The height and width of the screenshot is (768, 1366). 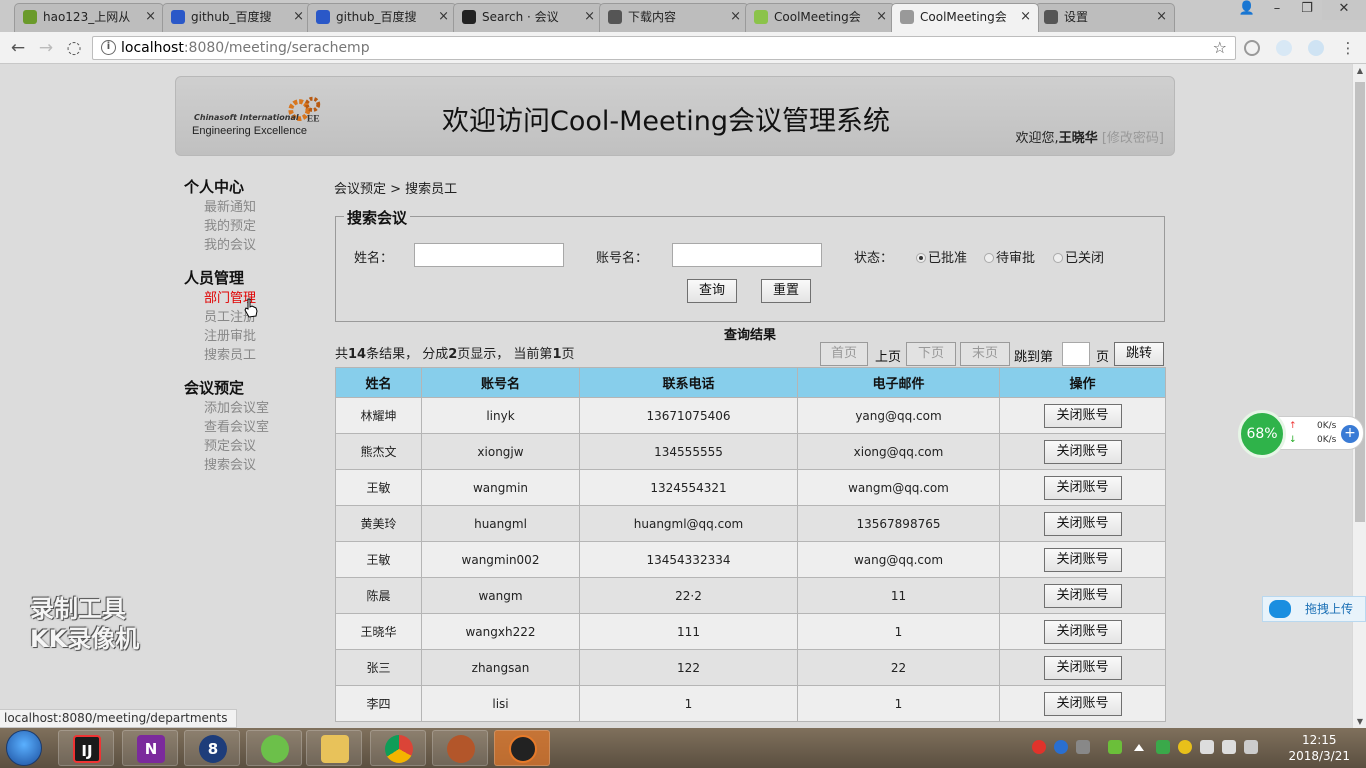 What do you see at coordinates (1307, 10) in the screenshot?
I see `maximize-button: ❐` at bounding box center [1307, 10].